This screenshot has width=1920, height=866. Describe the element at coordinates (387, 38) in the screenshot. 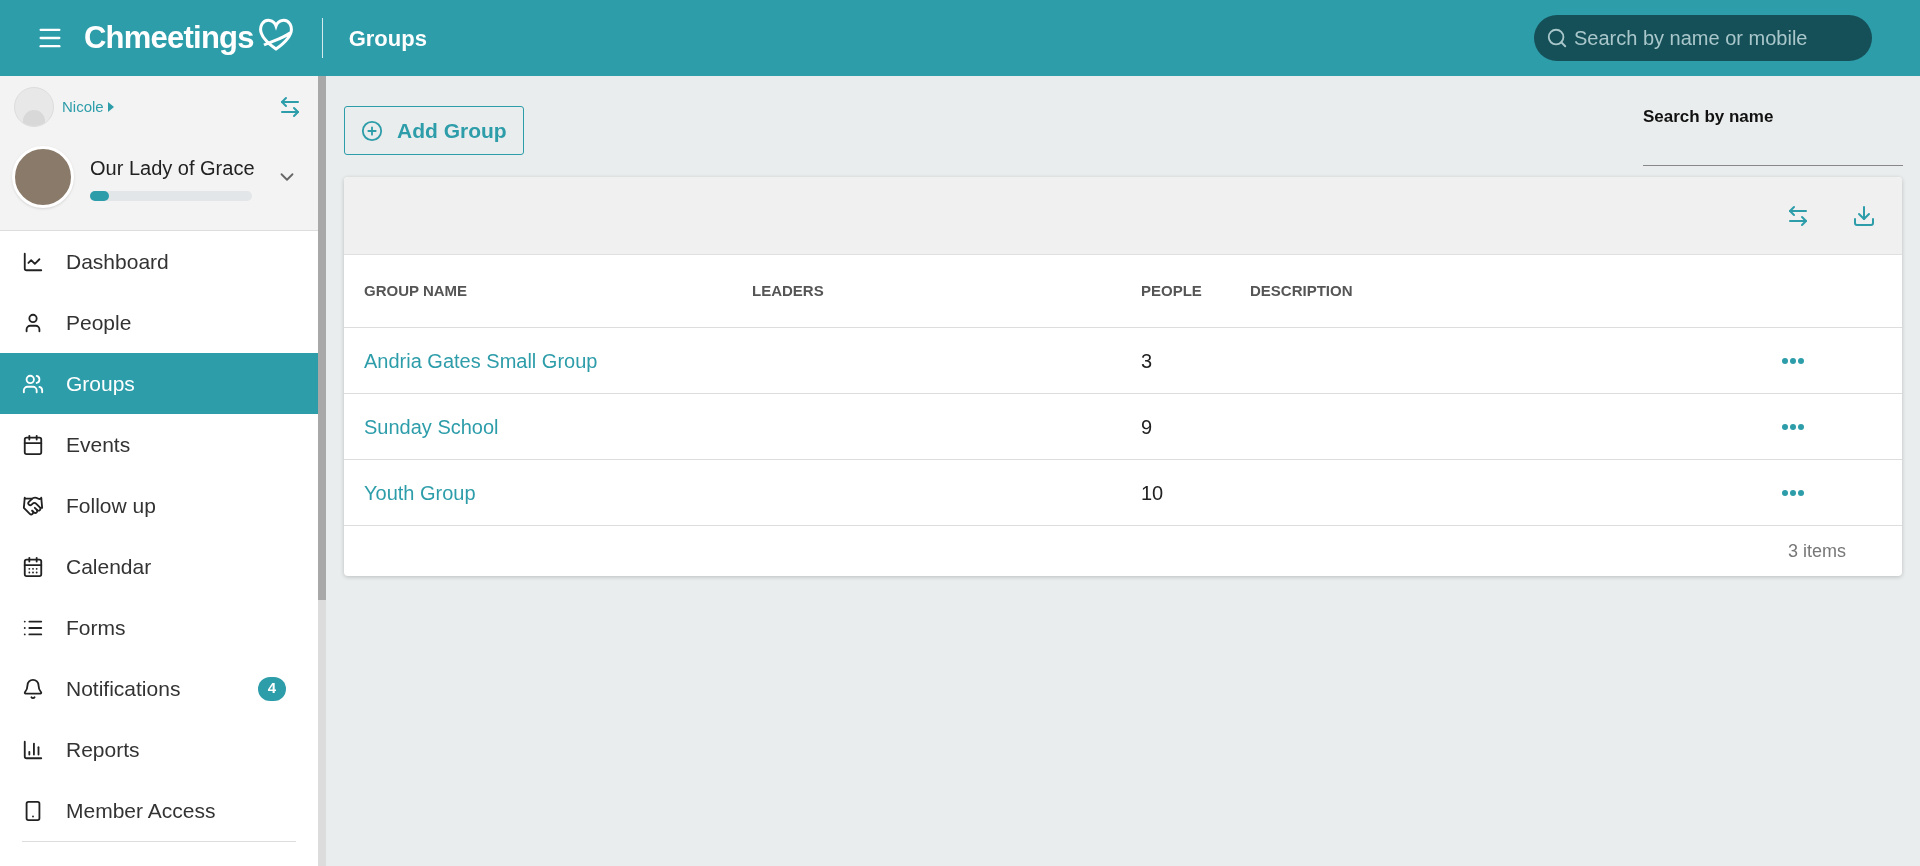

I see `page-title: Groups` at that location.